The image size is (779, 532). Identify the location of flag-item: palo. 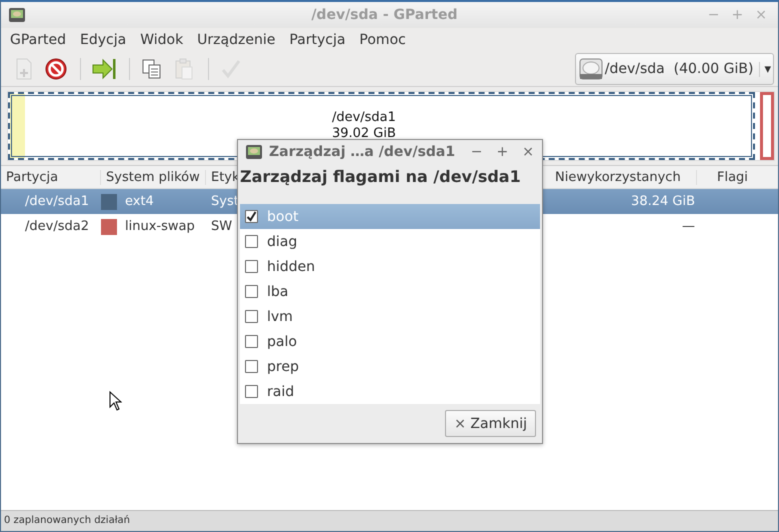
(390, 341).